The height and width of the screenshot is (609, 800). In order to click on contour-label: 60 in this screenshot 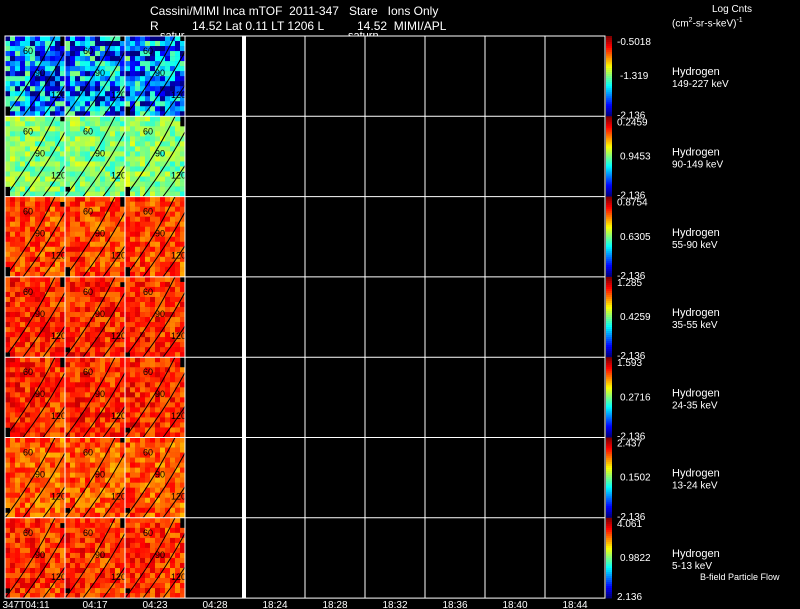, I will do `click(148, 292)`.